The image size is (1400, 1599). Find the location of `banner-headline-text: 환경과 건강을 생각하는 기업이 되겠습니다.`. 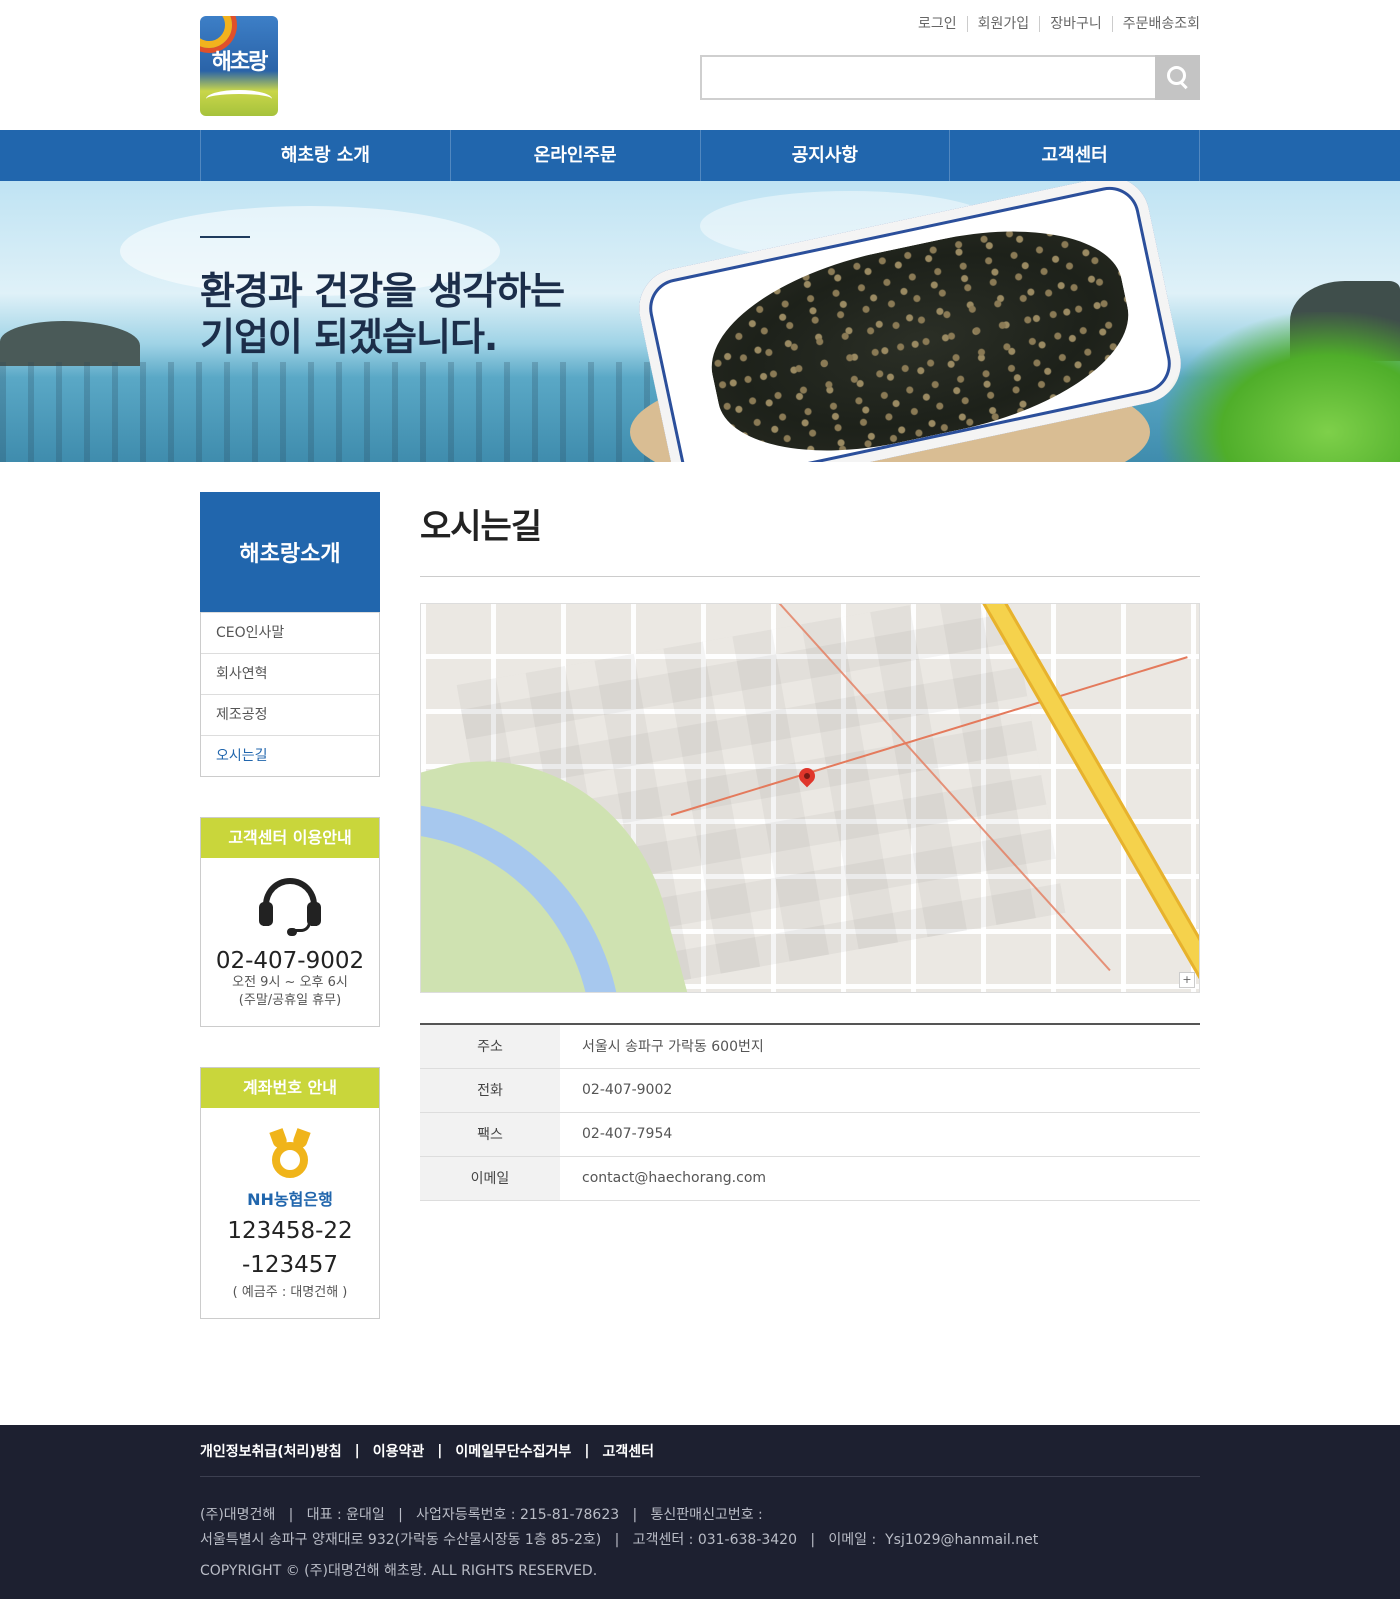

banner-headline-text: 환경과 건강을 생각하는 기업이 되겠습니다. is located at coordinates (382, 314).